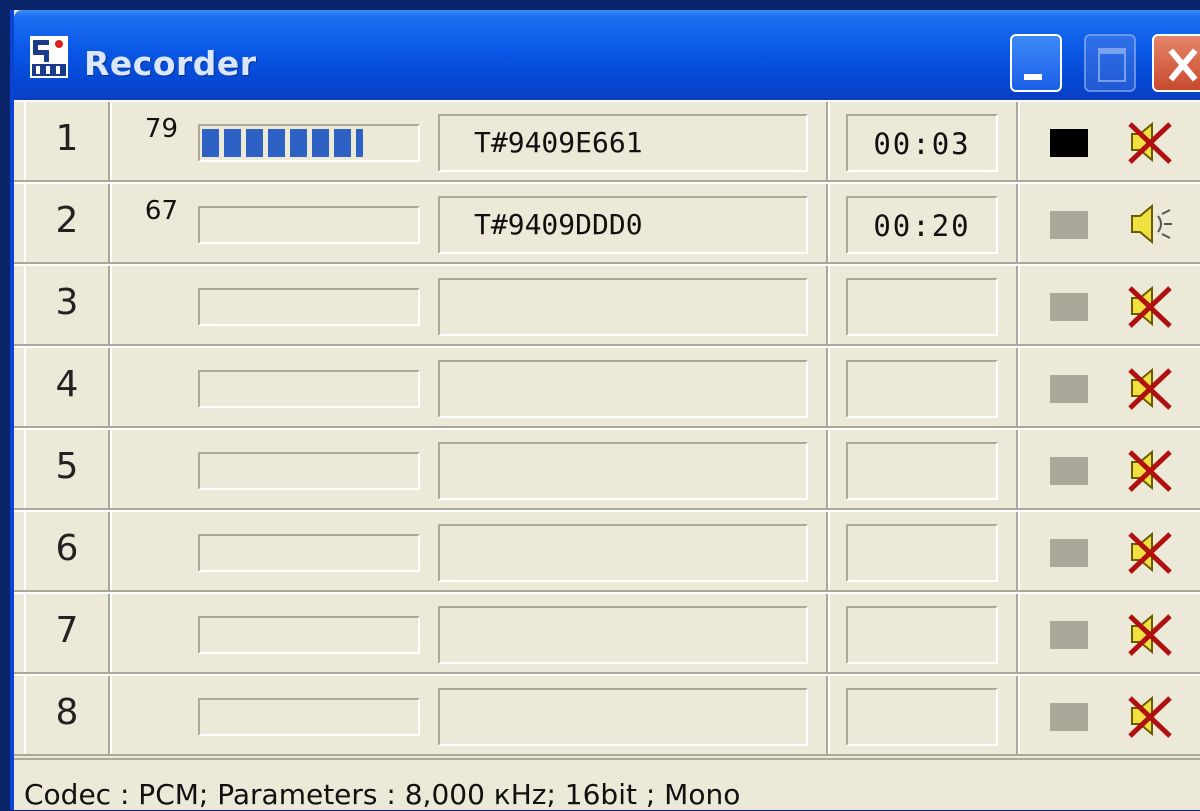 Image resolution: width=1200 pixels, height=811 pixels. I want to click on close-button, so click(1176, 63).